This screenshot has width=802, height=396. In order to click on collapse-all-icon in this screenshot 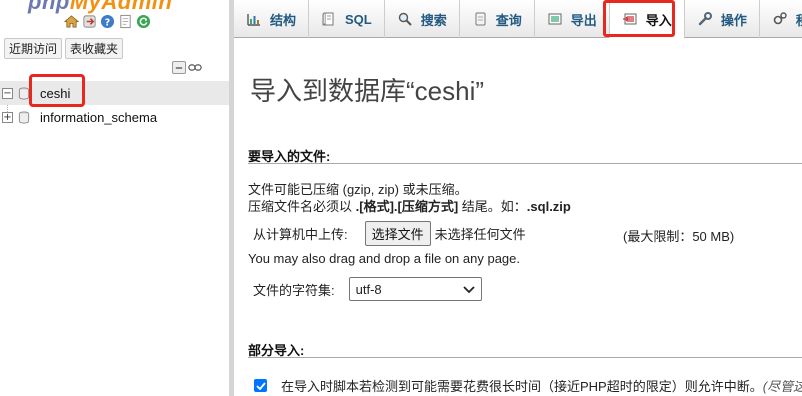, I will do `click(179, 67)`.